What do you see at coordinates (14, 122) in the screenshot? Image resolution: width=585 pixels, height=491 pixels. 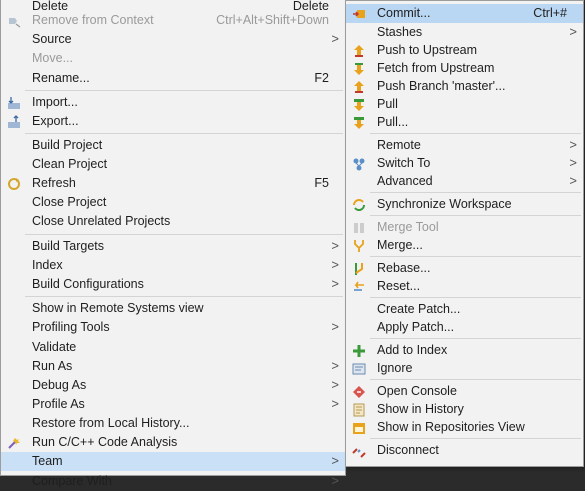 I see `export-icon` at bounding box center [14, 122].